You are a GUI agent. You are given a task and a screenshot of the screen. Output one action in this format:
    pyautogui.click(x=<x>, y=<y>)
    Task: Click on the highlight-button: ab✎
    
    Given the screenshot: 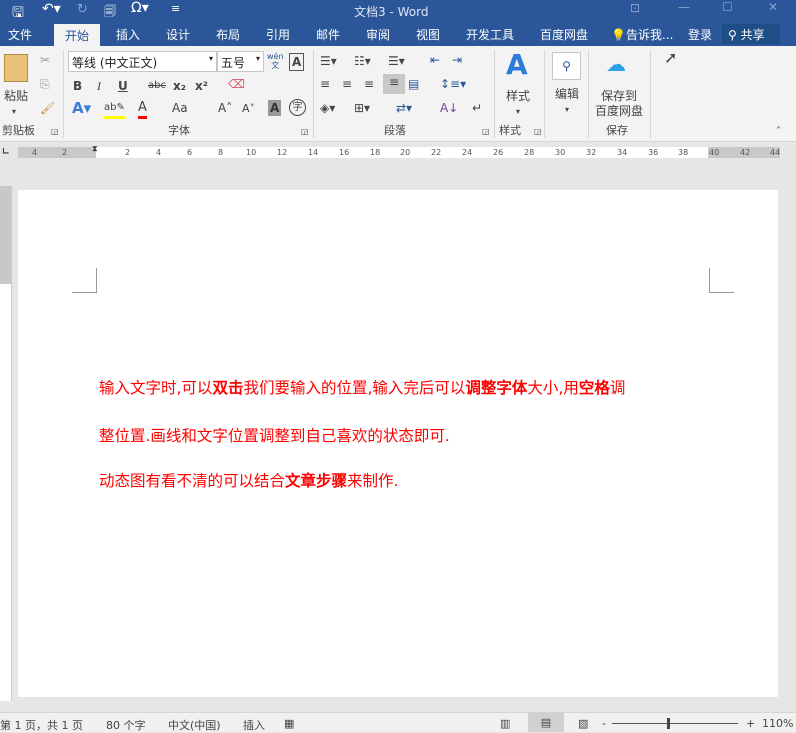 What is the action you would take?
    pyautogui.click(x=114, y=109)
    